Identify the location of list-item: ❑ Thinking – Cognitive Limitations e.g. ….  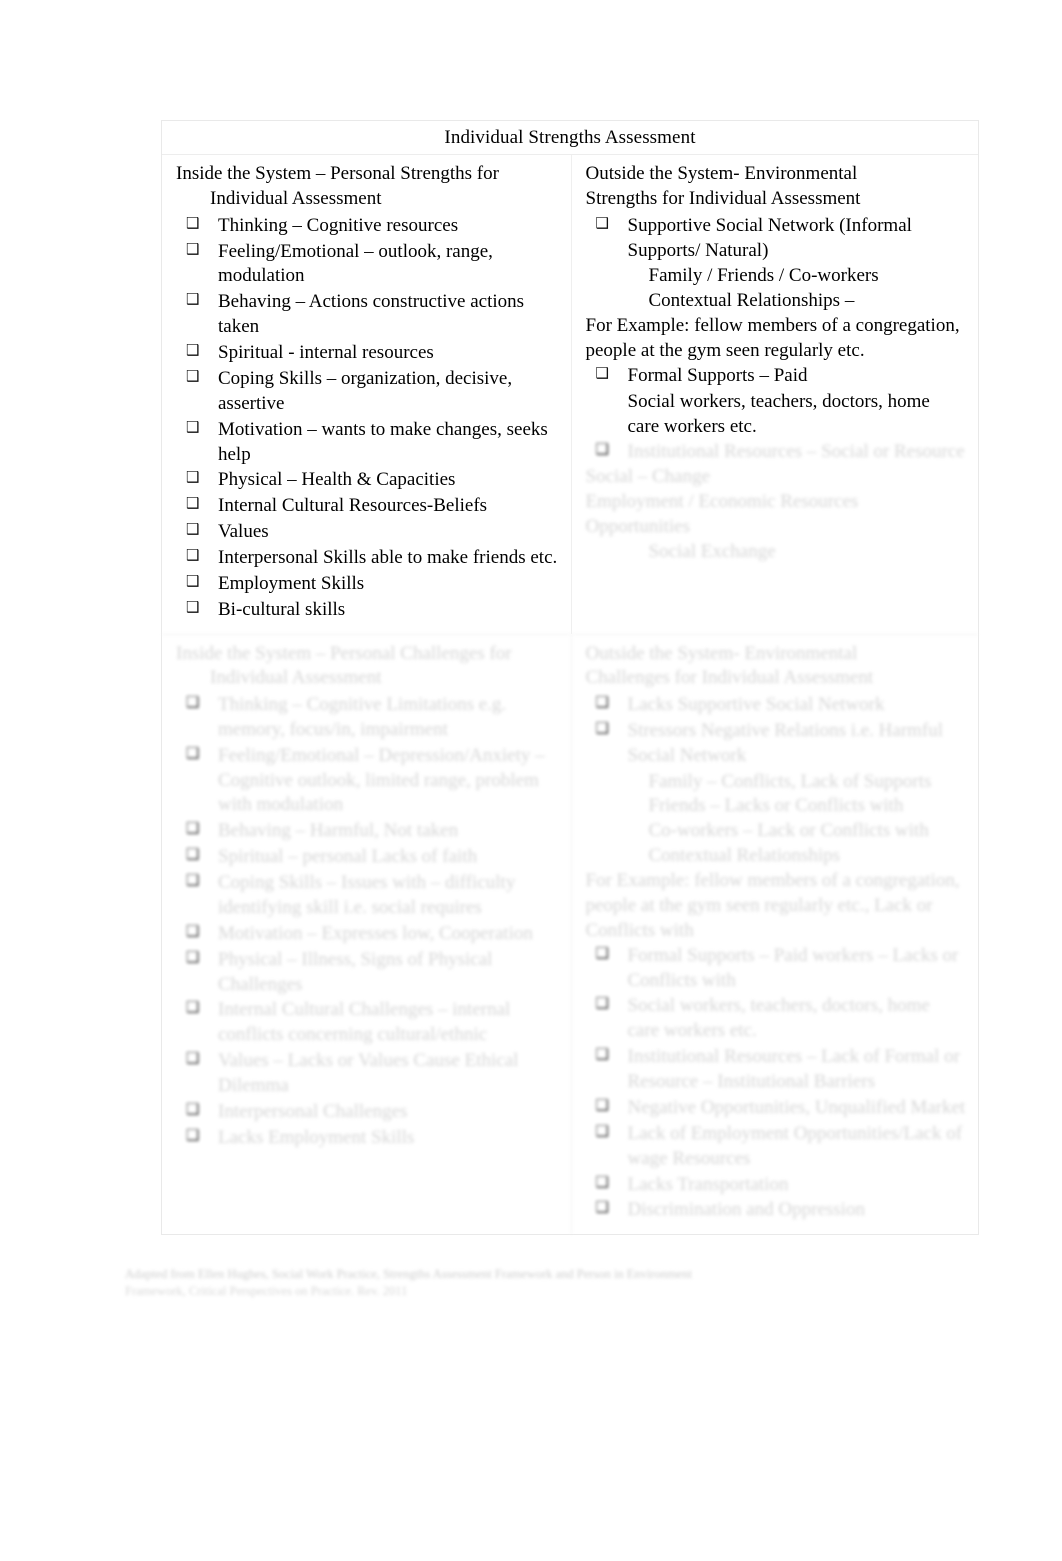
(367, 718).